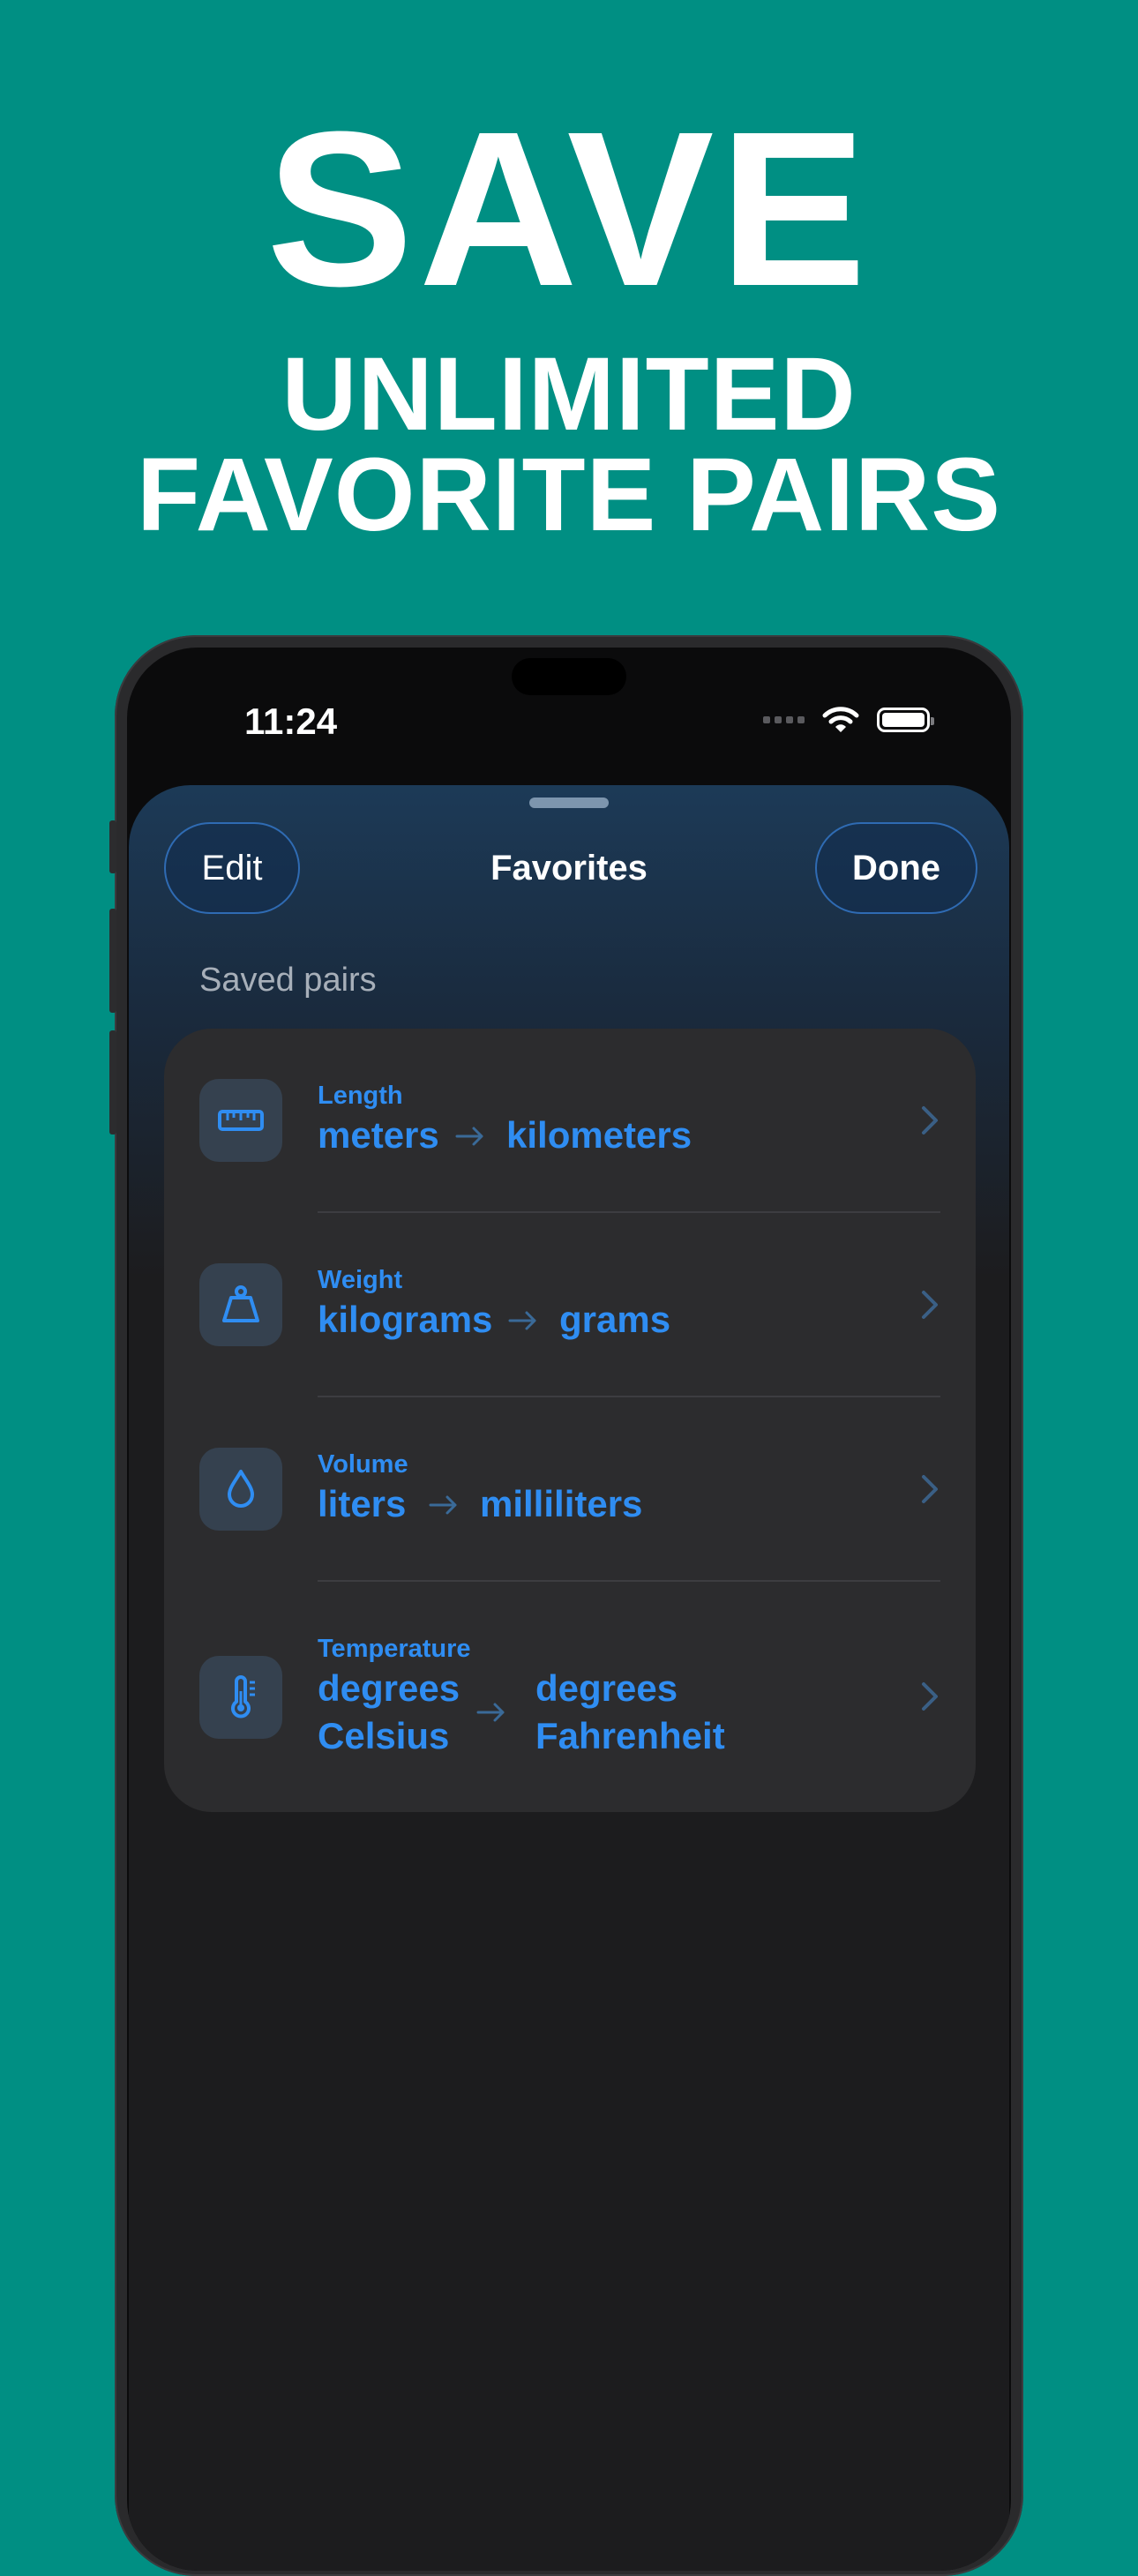 This screenshot has width=1138, height=2576. What do you see at coordinates (291, 721) in the screenshot?
I see `status-time: 11:24` at bounding box center [291, 721].